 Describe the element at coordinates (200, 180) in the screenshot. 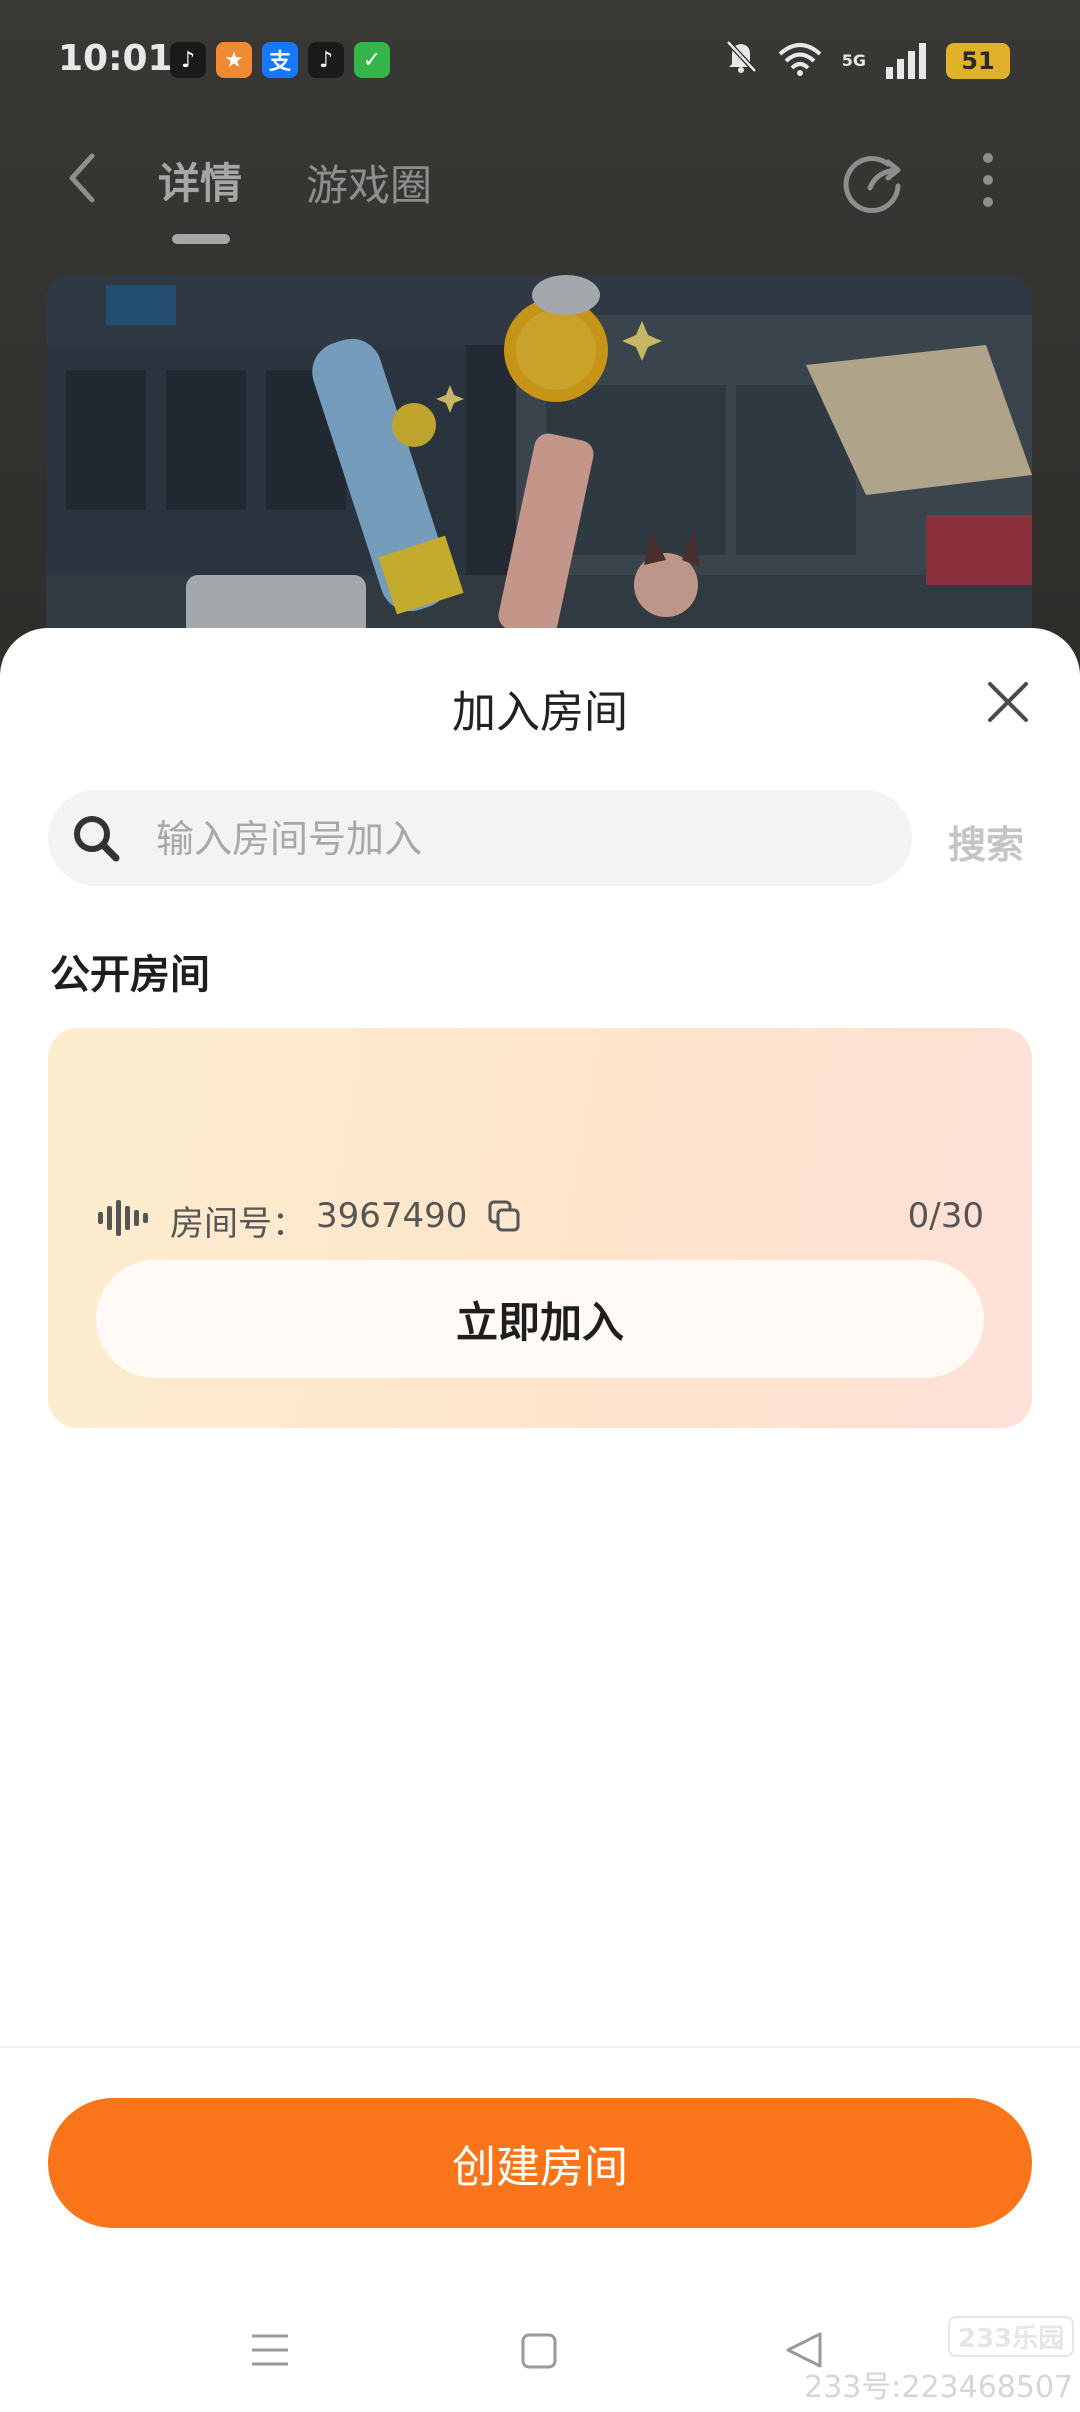

I see `tab-detail: 详情` at that location.